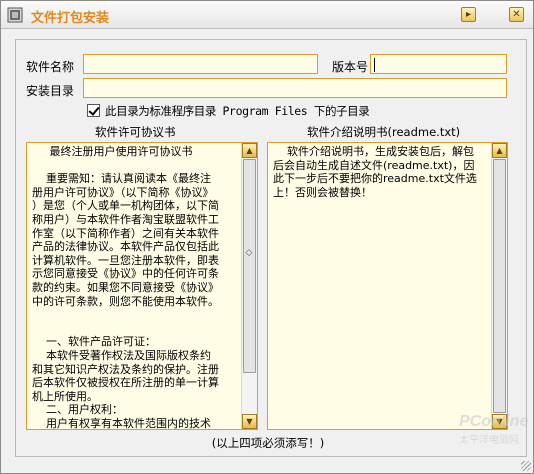 The height and width of the screenshot is (474, 534). Describe the element at coordinates (125, 274) in the screenshot. I see `license-line: 示您同意接受《协议》中的任何许可条` at that location.